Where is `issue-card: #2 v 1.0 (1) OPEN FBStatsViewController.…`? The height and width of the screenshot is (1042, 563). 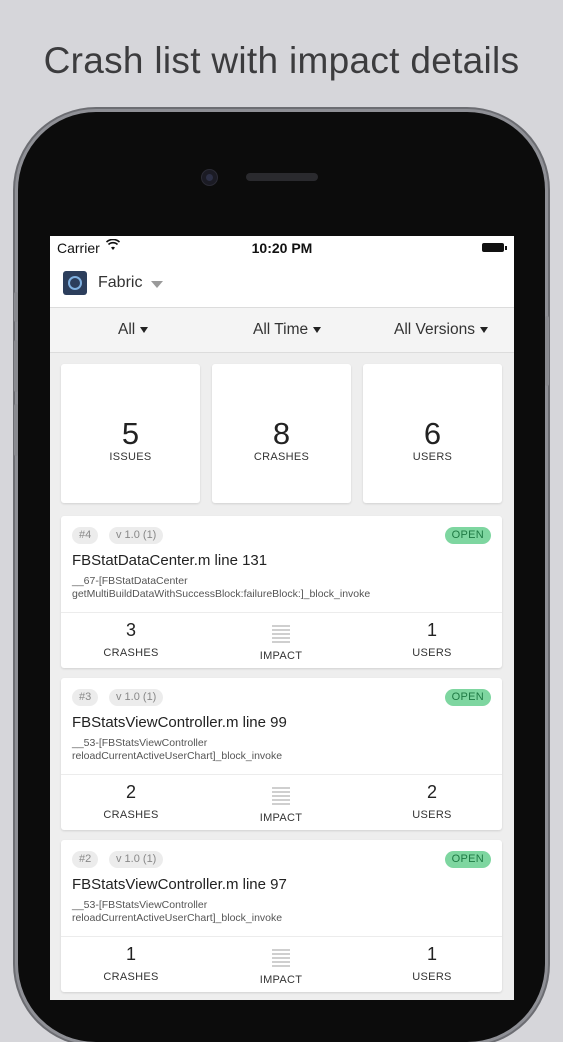 issue-card: #2 v 1.0 (1) OPEN FBStatsViewController.… is located at coordinates (281, 916).